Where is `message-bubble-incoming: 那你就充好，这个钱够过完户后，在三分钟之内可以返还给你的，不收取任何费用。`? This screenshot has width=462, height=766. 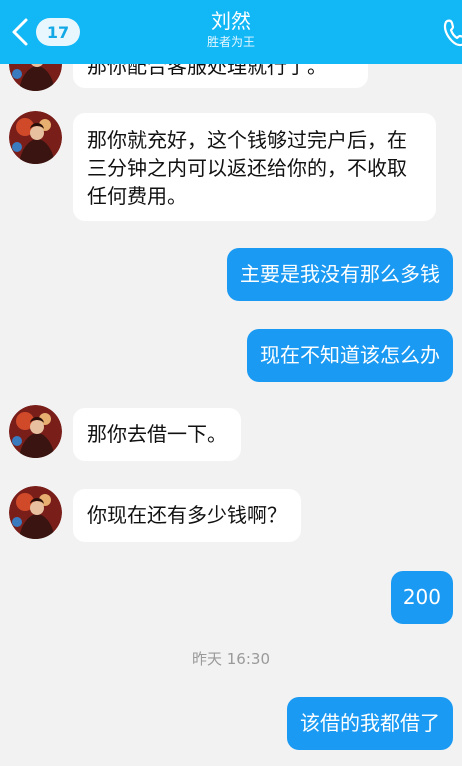
message-bubble-incoming: 那你就充好，这个钱够过完户后，在三分钟之内可以返还给你的，不收取任何费用。 is located at coordinates (254, 167).